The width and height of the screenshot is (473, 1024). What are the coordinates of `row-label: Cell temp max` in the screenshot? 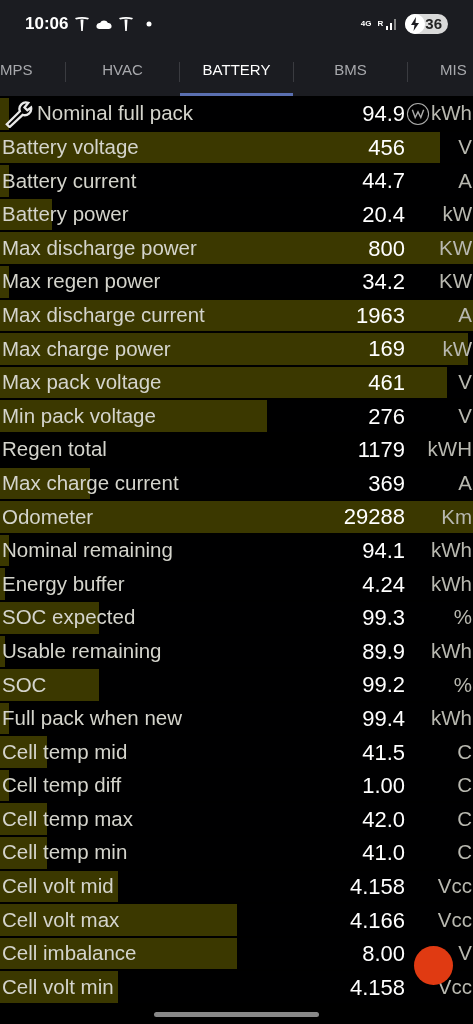 It's located at (67, 818).